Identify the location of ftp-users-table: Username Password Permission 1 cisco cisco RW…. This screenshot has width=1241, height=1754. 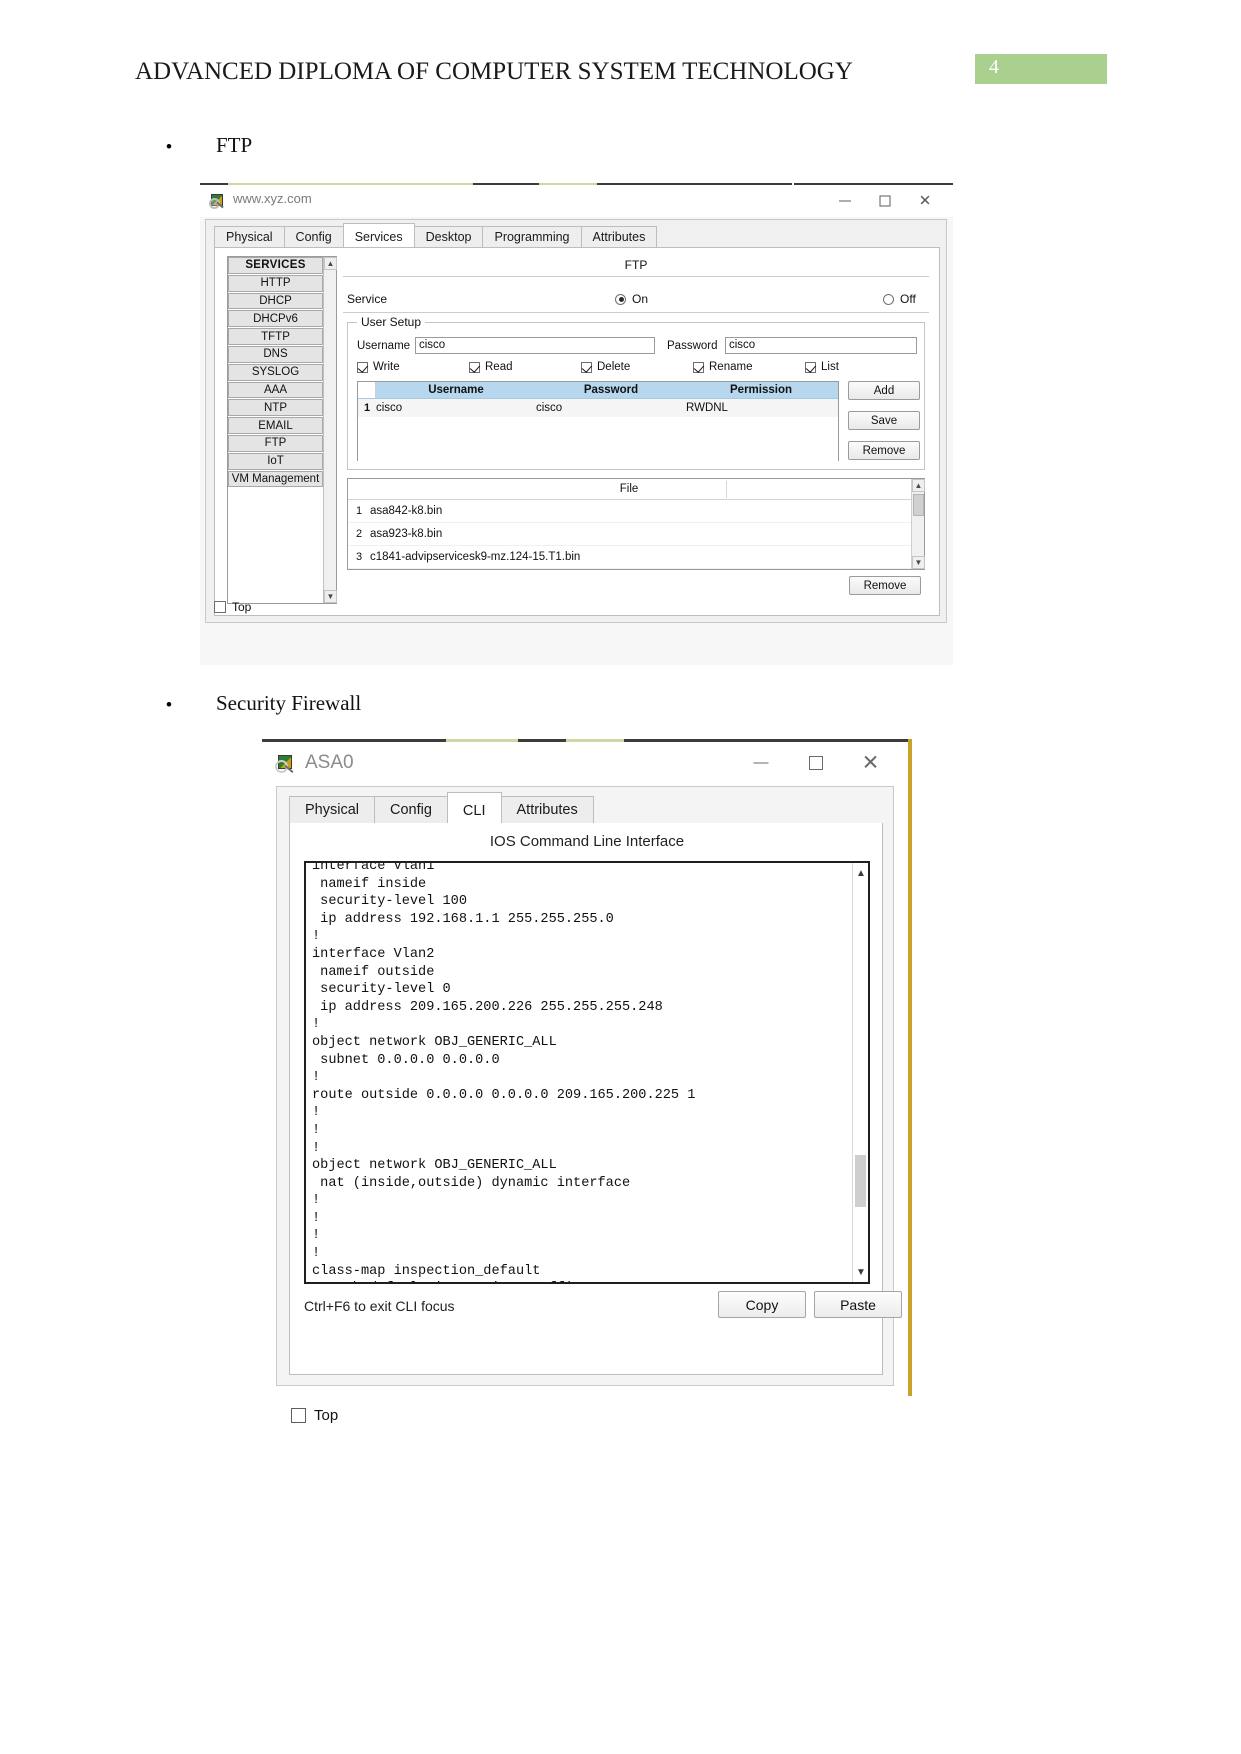
(598, 421).